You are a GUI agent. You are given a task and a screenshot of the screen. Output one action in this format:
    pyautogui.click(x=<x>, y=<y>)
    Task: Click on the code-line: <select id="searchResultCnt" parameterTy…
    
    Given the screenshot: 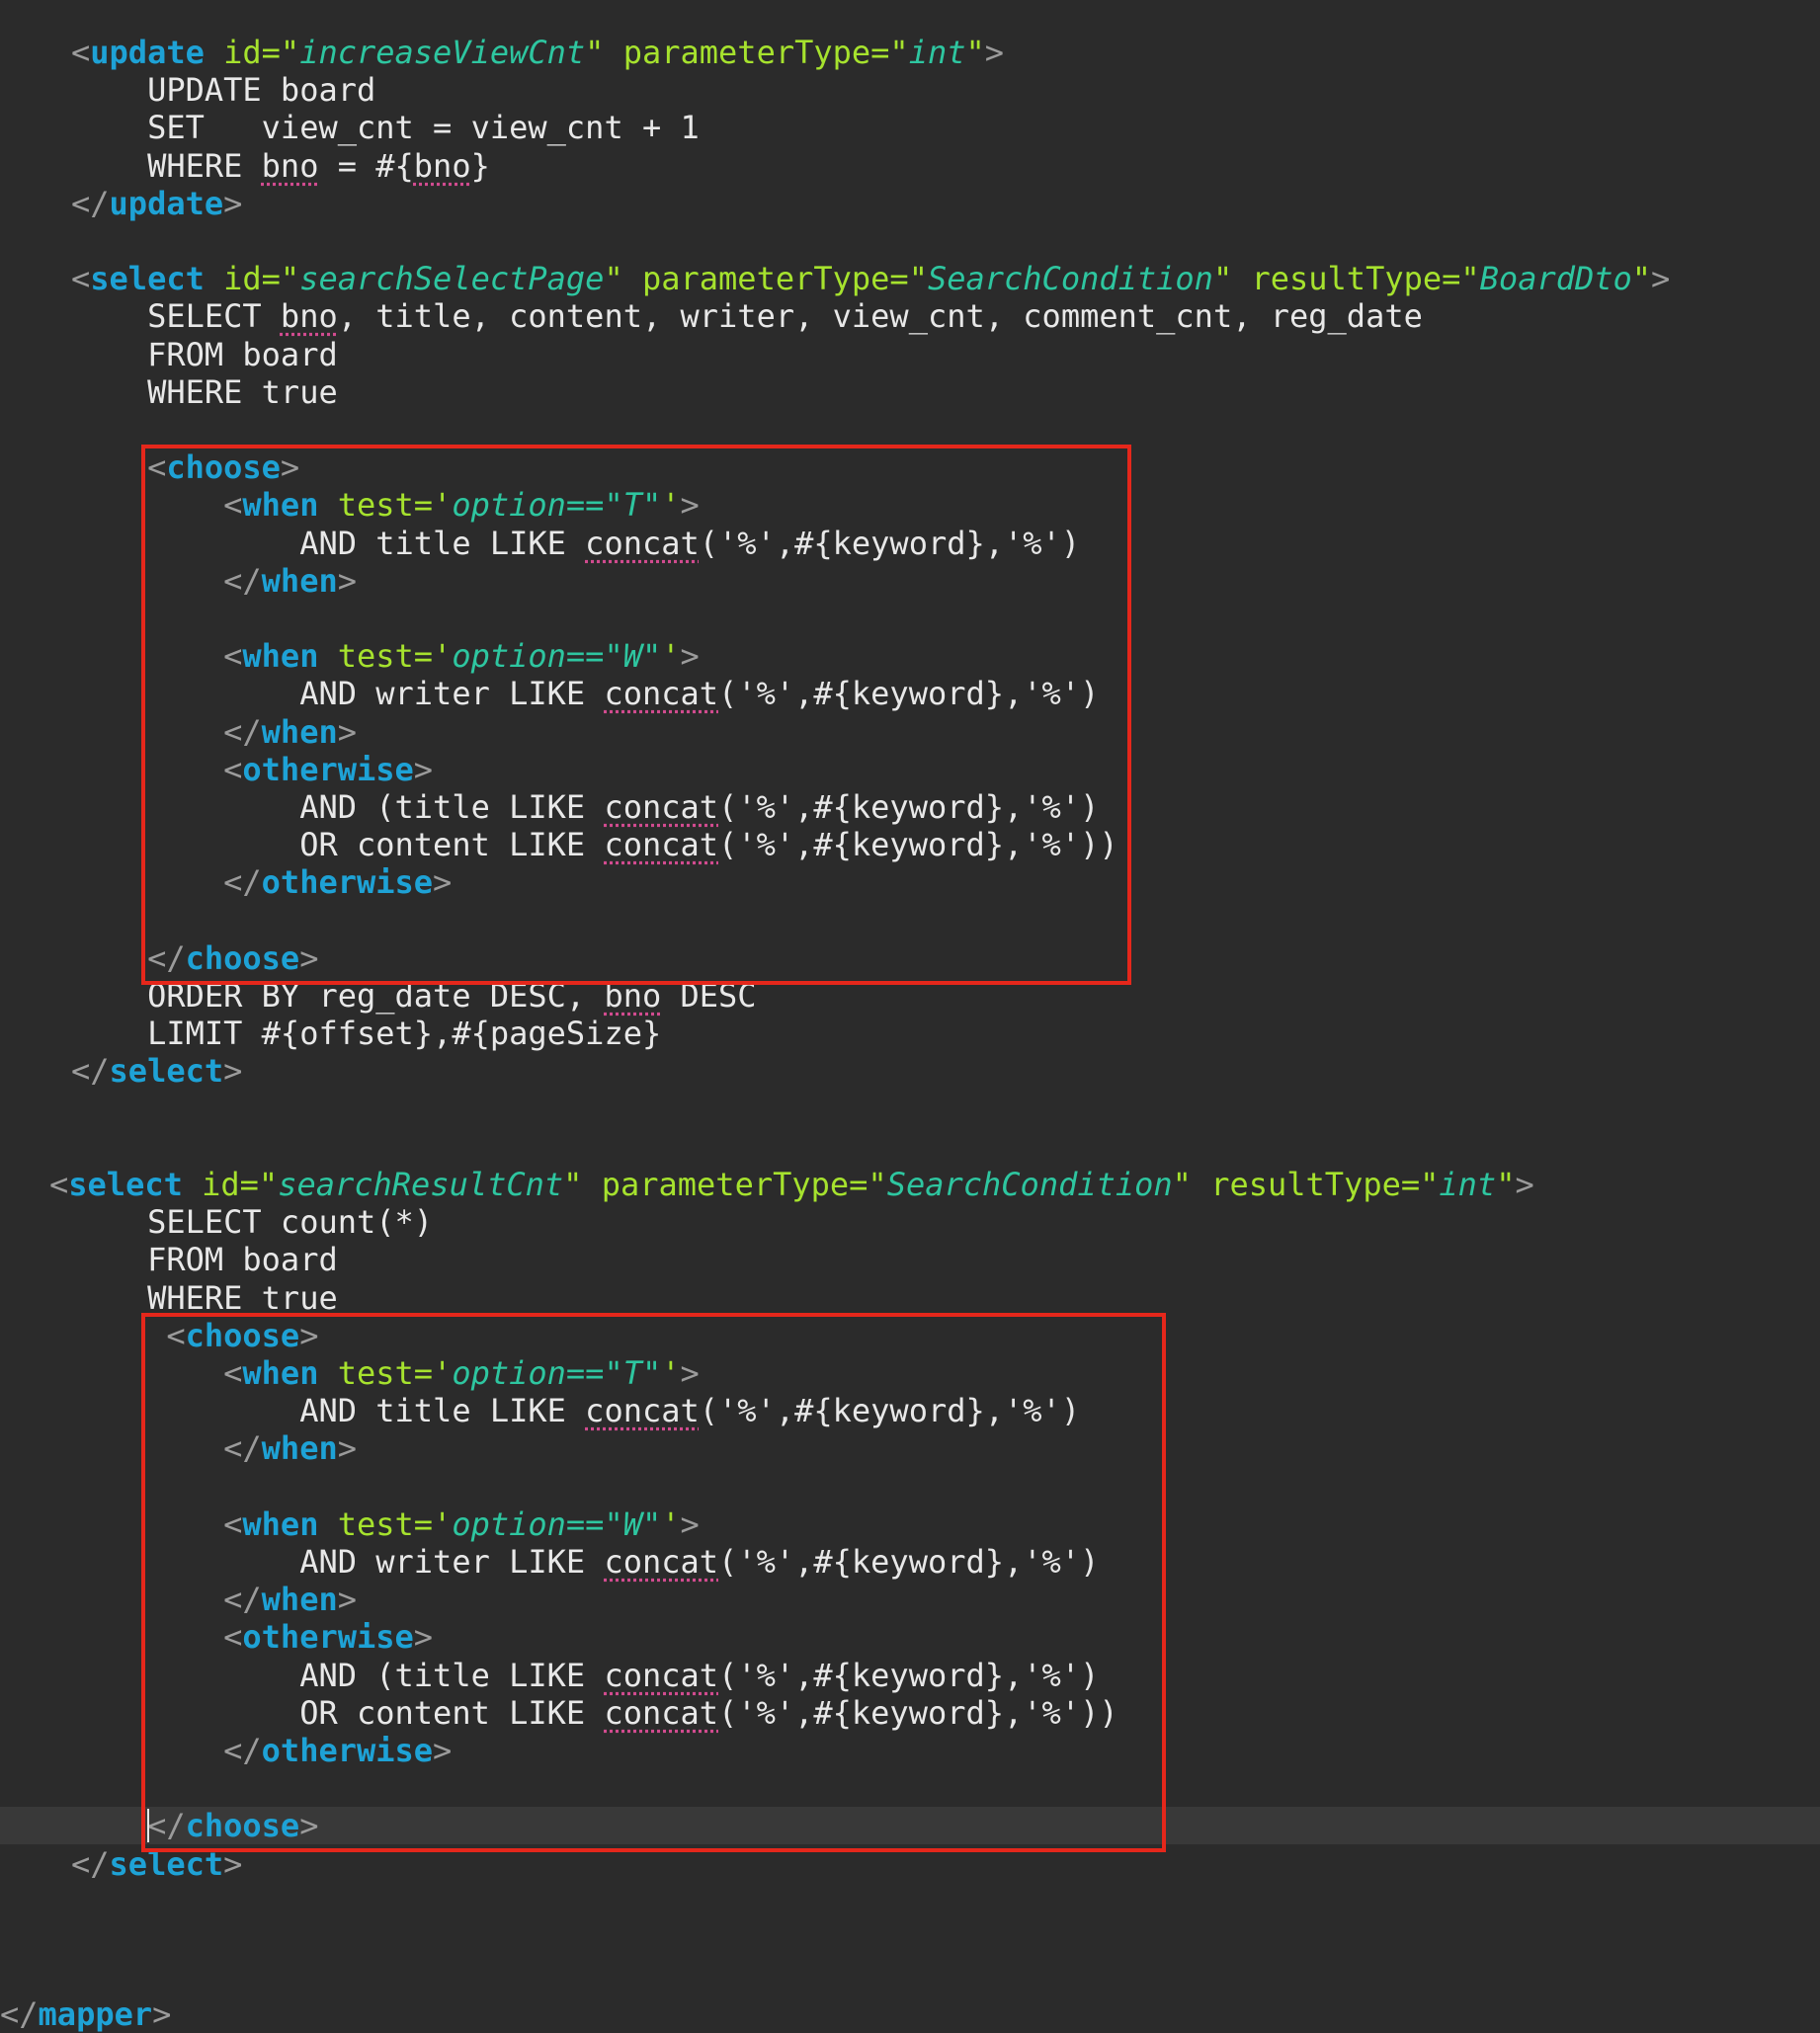 What is the action you would take?
    pyautogui.click(x=910, y=1184)
    